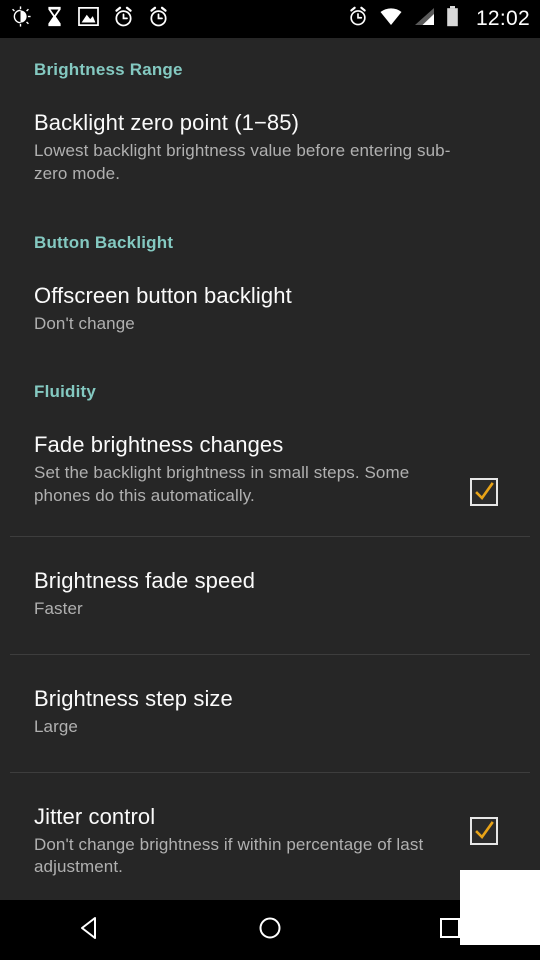  What do you see at coordinates (391, 19) in the screenshot?
I see `wifi-icon` at bounding box center [391, 19].